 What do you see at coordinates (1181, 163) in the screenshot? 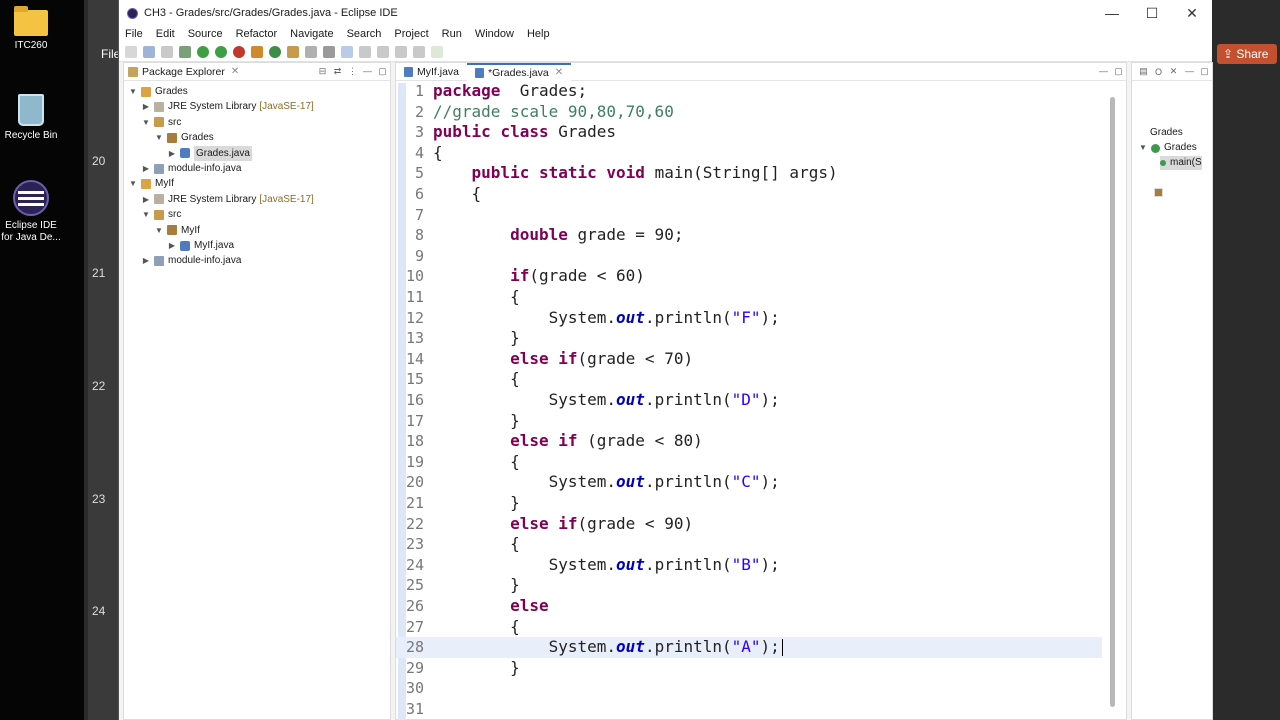
I see `outline-item: main(S` at bounding box center [1181, 163].